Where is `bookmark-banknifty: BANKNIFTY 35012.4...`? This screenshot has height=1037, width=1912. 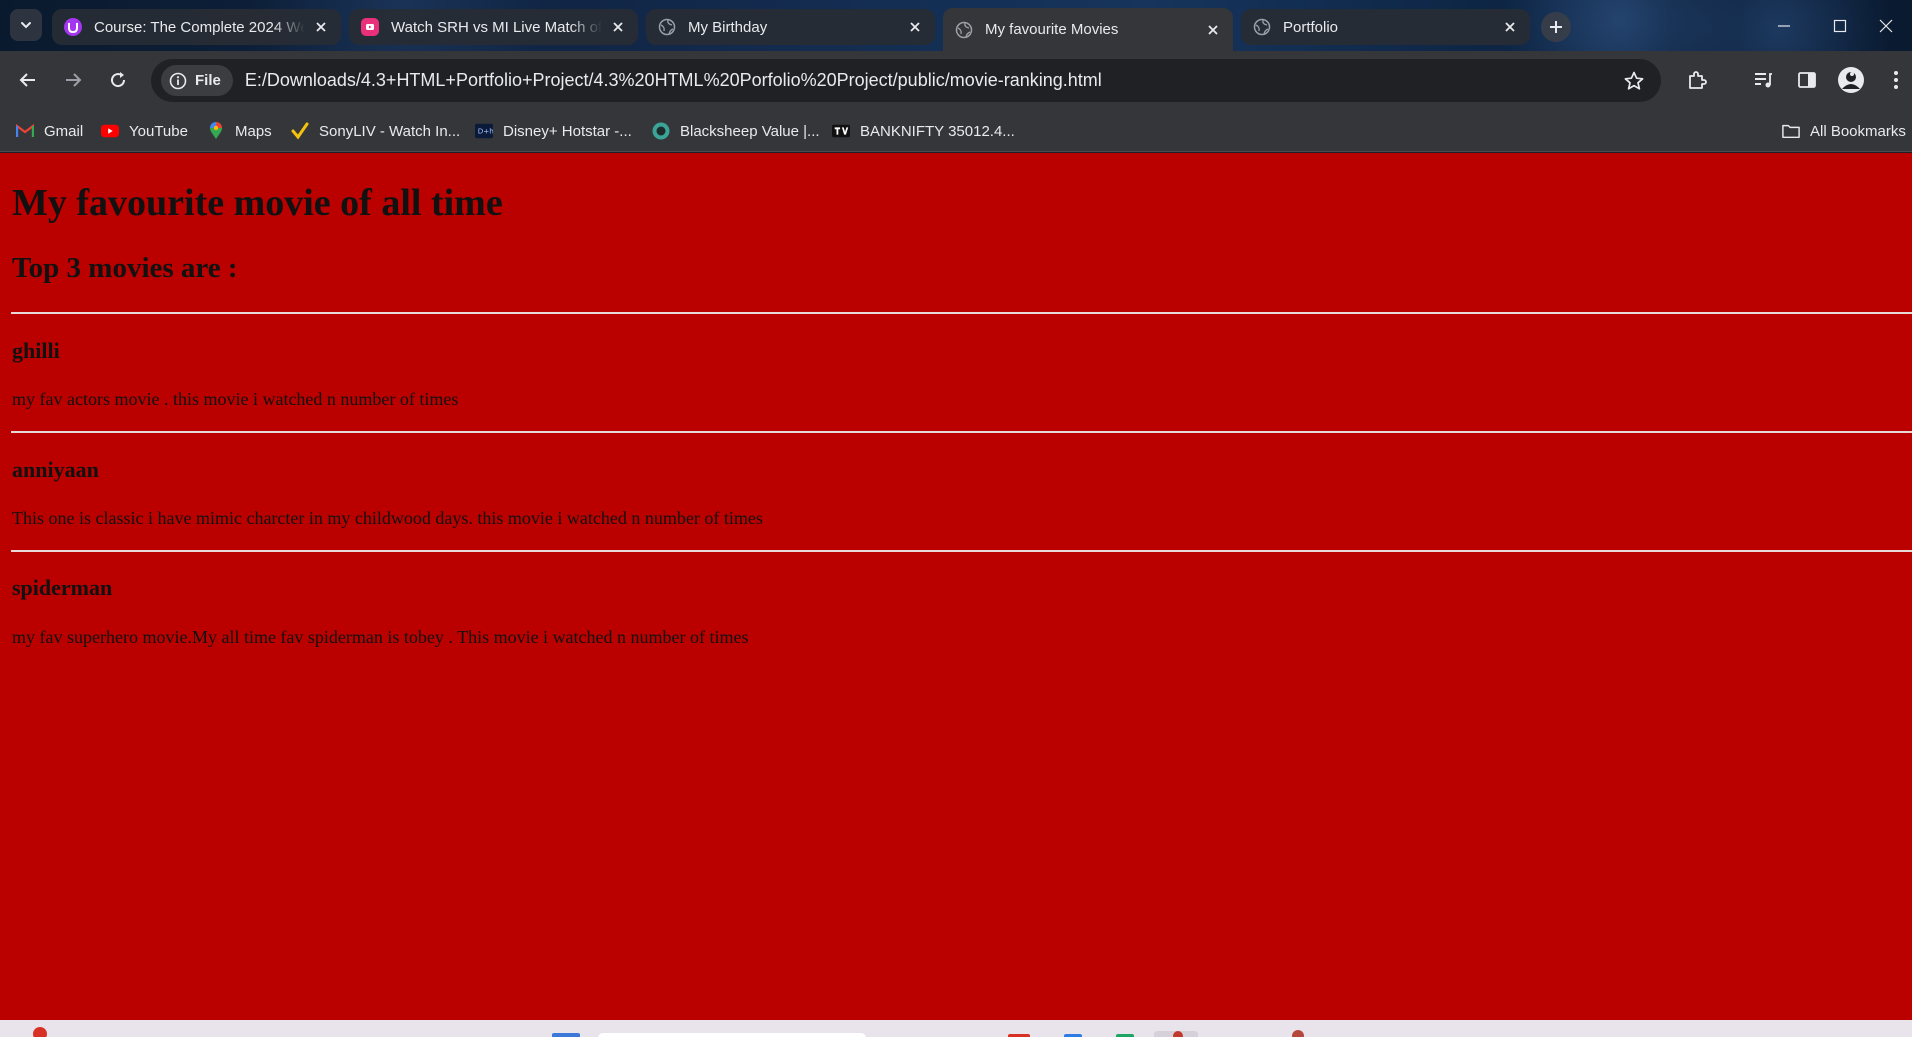
bookmark-banknifty: BANKNIFTY 35012.4... is located at coordinates (923, 131).